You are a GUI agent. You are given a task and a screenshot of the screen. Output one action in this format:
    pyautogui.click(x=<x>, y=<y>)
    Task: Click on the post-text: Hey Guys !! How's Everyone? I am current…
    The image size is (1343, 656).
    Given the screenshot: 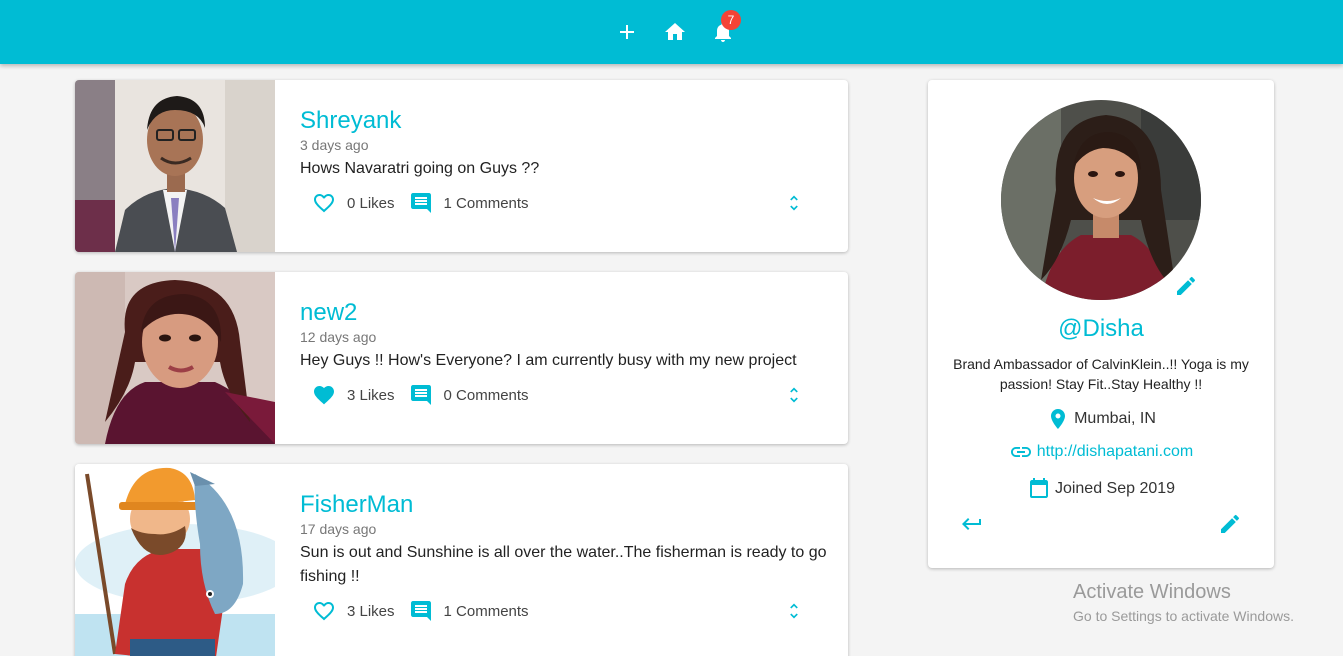 What is the action you would take?
    pyautogui.click(x=548, y=360)
    